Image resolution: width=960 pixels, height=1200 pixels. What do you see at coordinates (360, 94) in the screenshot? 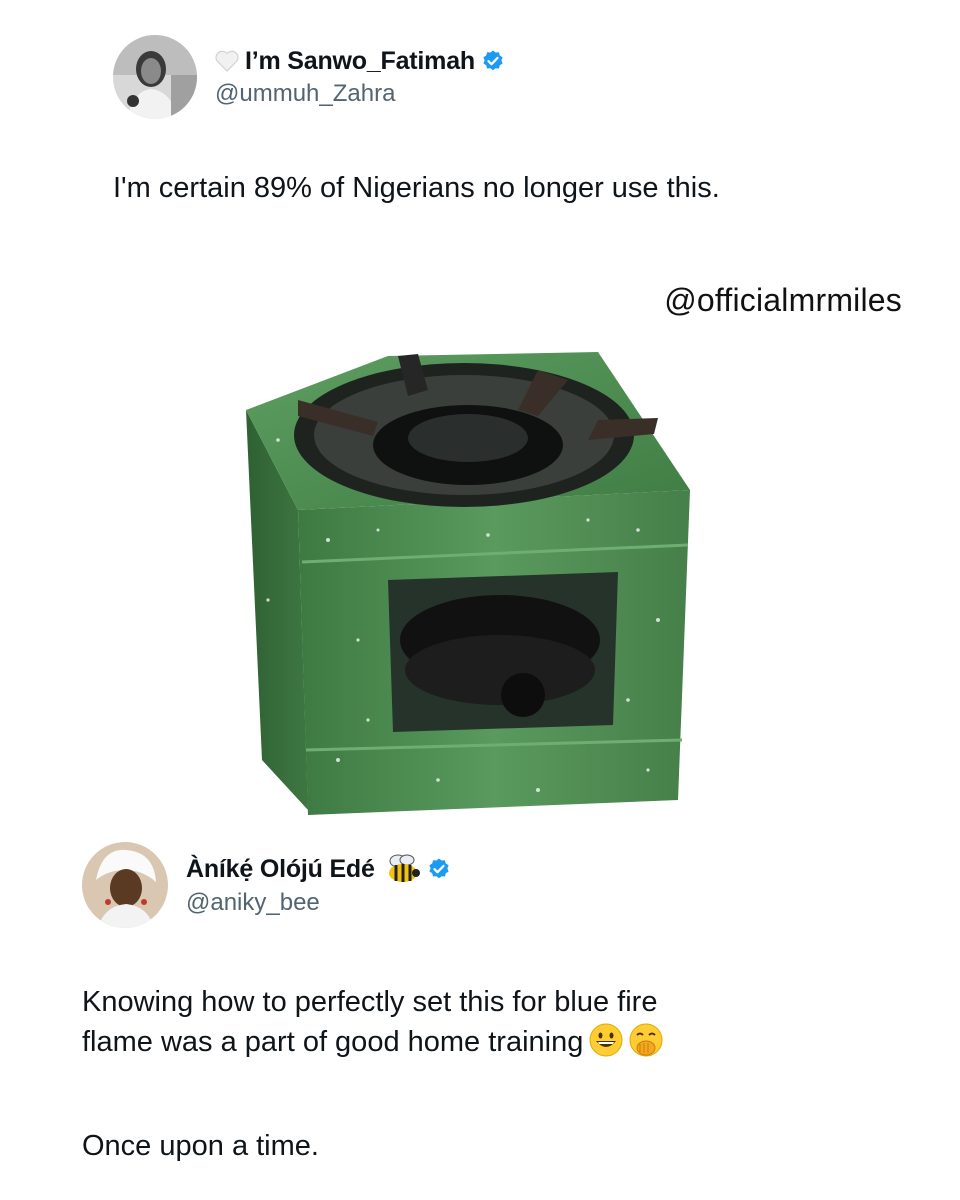
I see `handle: @ummuh_Zahra` at bounding box center [360, 94].